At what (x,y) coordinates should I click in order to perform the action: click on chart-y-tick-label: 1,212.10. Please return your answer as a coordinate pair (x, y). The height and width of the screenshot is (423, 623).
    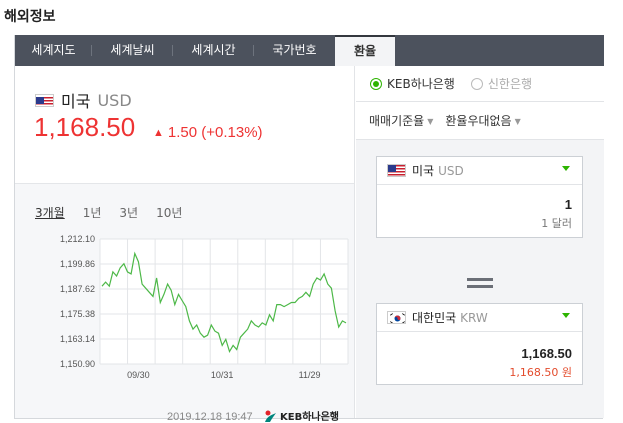
    Looking at the image, I should click on (77, 239).